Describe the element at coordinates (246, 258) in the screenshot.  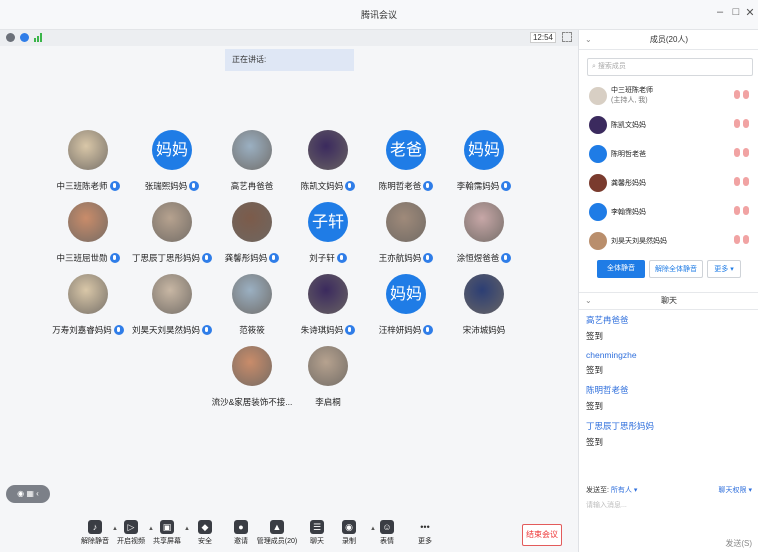
I see `participant-name-text: 龚馨彤妈妈` at that location.